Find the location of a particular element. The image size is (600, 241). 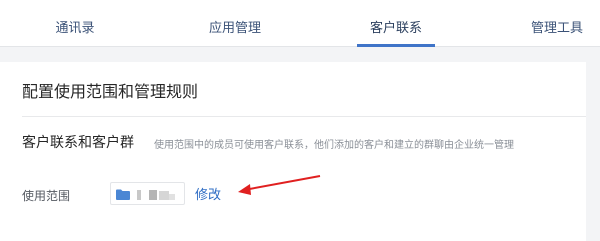

panel-title: 配置使用范围和管理规则 is located at coordinates (110, 91).